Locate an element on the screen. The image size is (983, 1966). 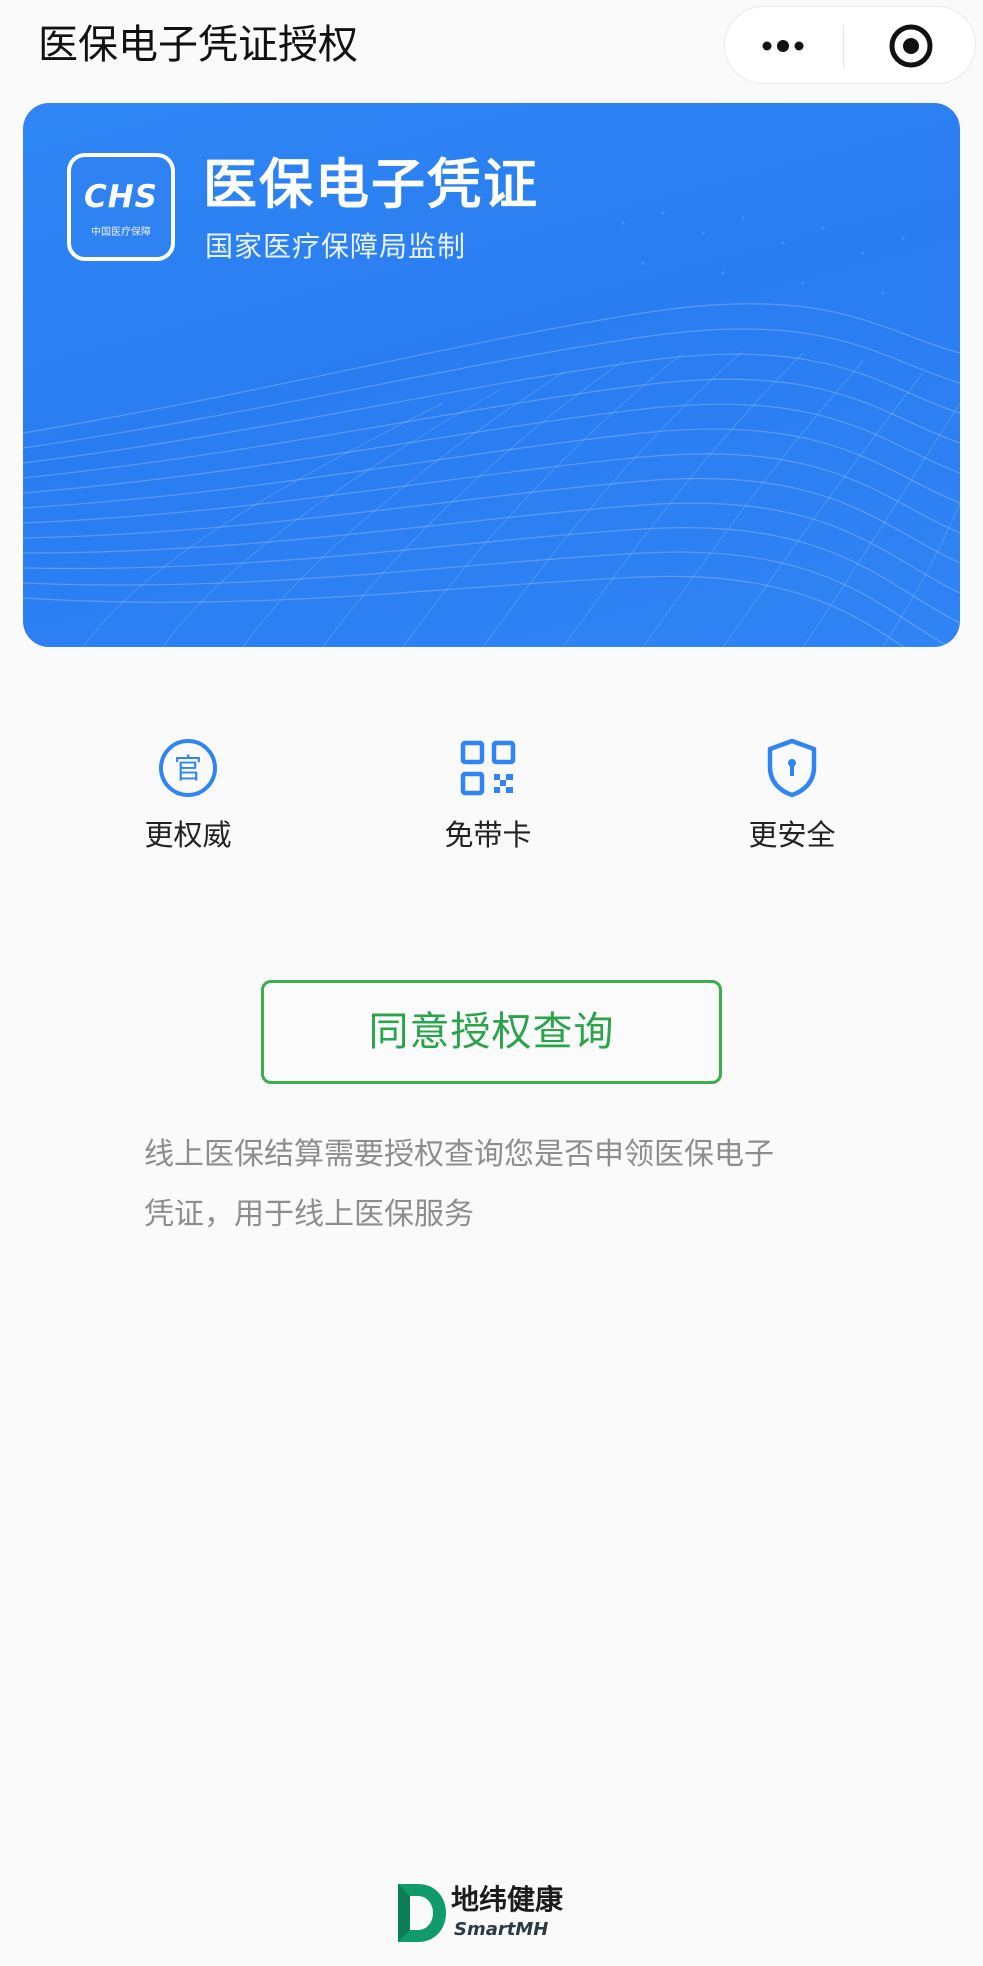
target-circle-icon is located at coordinates (911, 46).